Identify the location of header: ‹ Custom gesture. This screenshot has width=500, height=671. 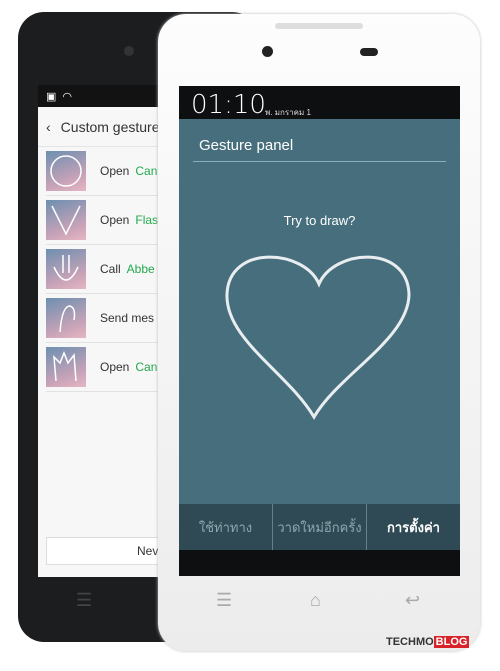
(100, 127).